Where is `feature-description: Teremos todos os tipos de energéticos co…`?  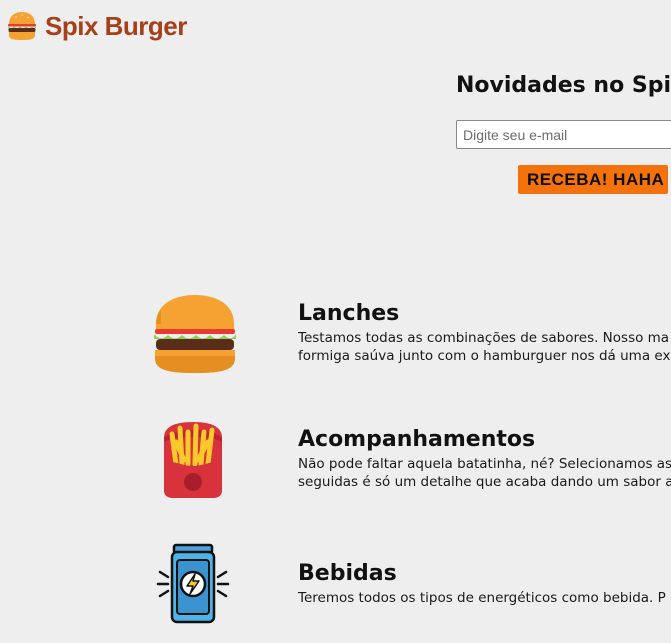
feature-description: Teremos todos os tipos de energéticos co… is located at coordinates (484, 598).